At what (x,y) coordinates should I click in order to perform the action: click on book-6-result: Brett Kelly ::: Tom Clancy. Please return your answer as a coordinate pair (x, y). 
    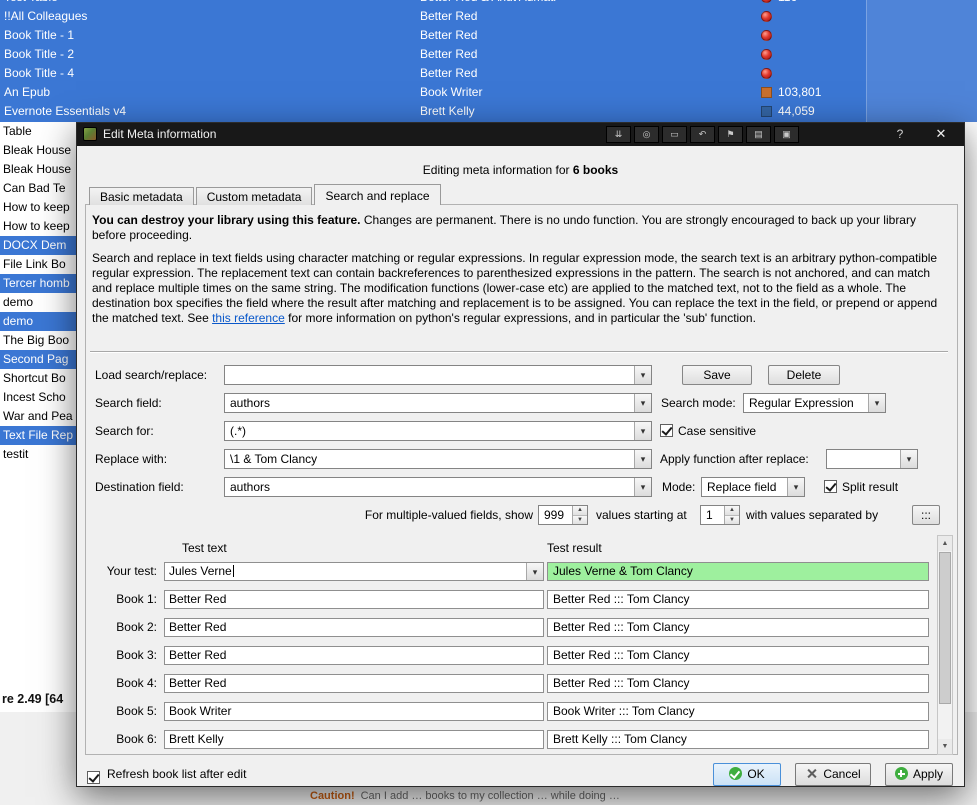
    Looking at the image, I should click on (738, 739).